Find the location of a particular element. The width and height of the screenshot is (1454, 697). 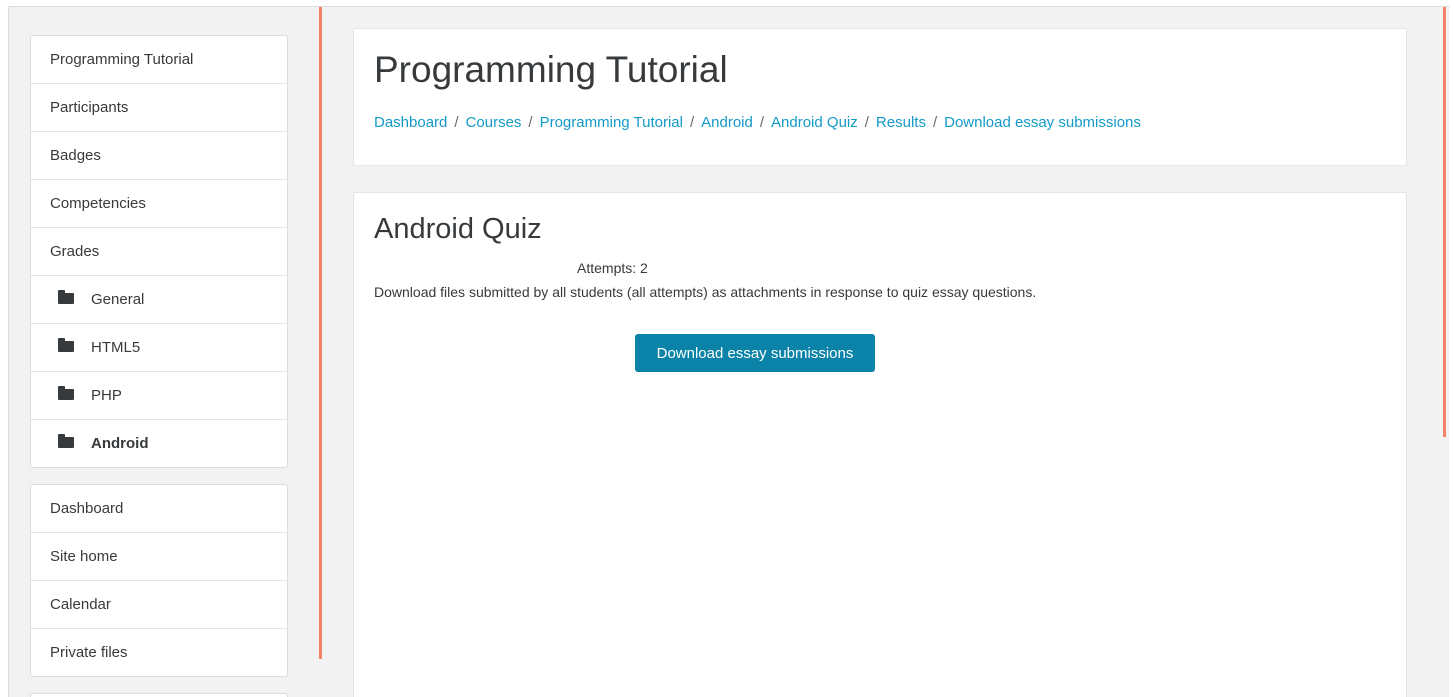

nav-item-label: PHP is located at coordinates (106, 395).